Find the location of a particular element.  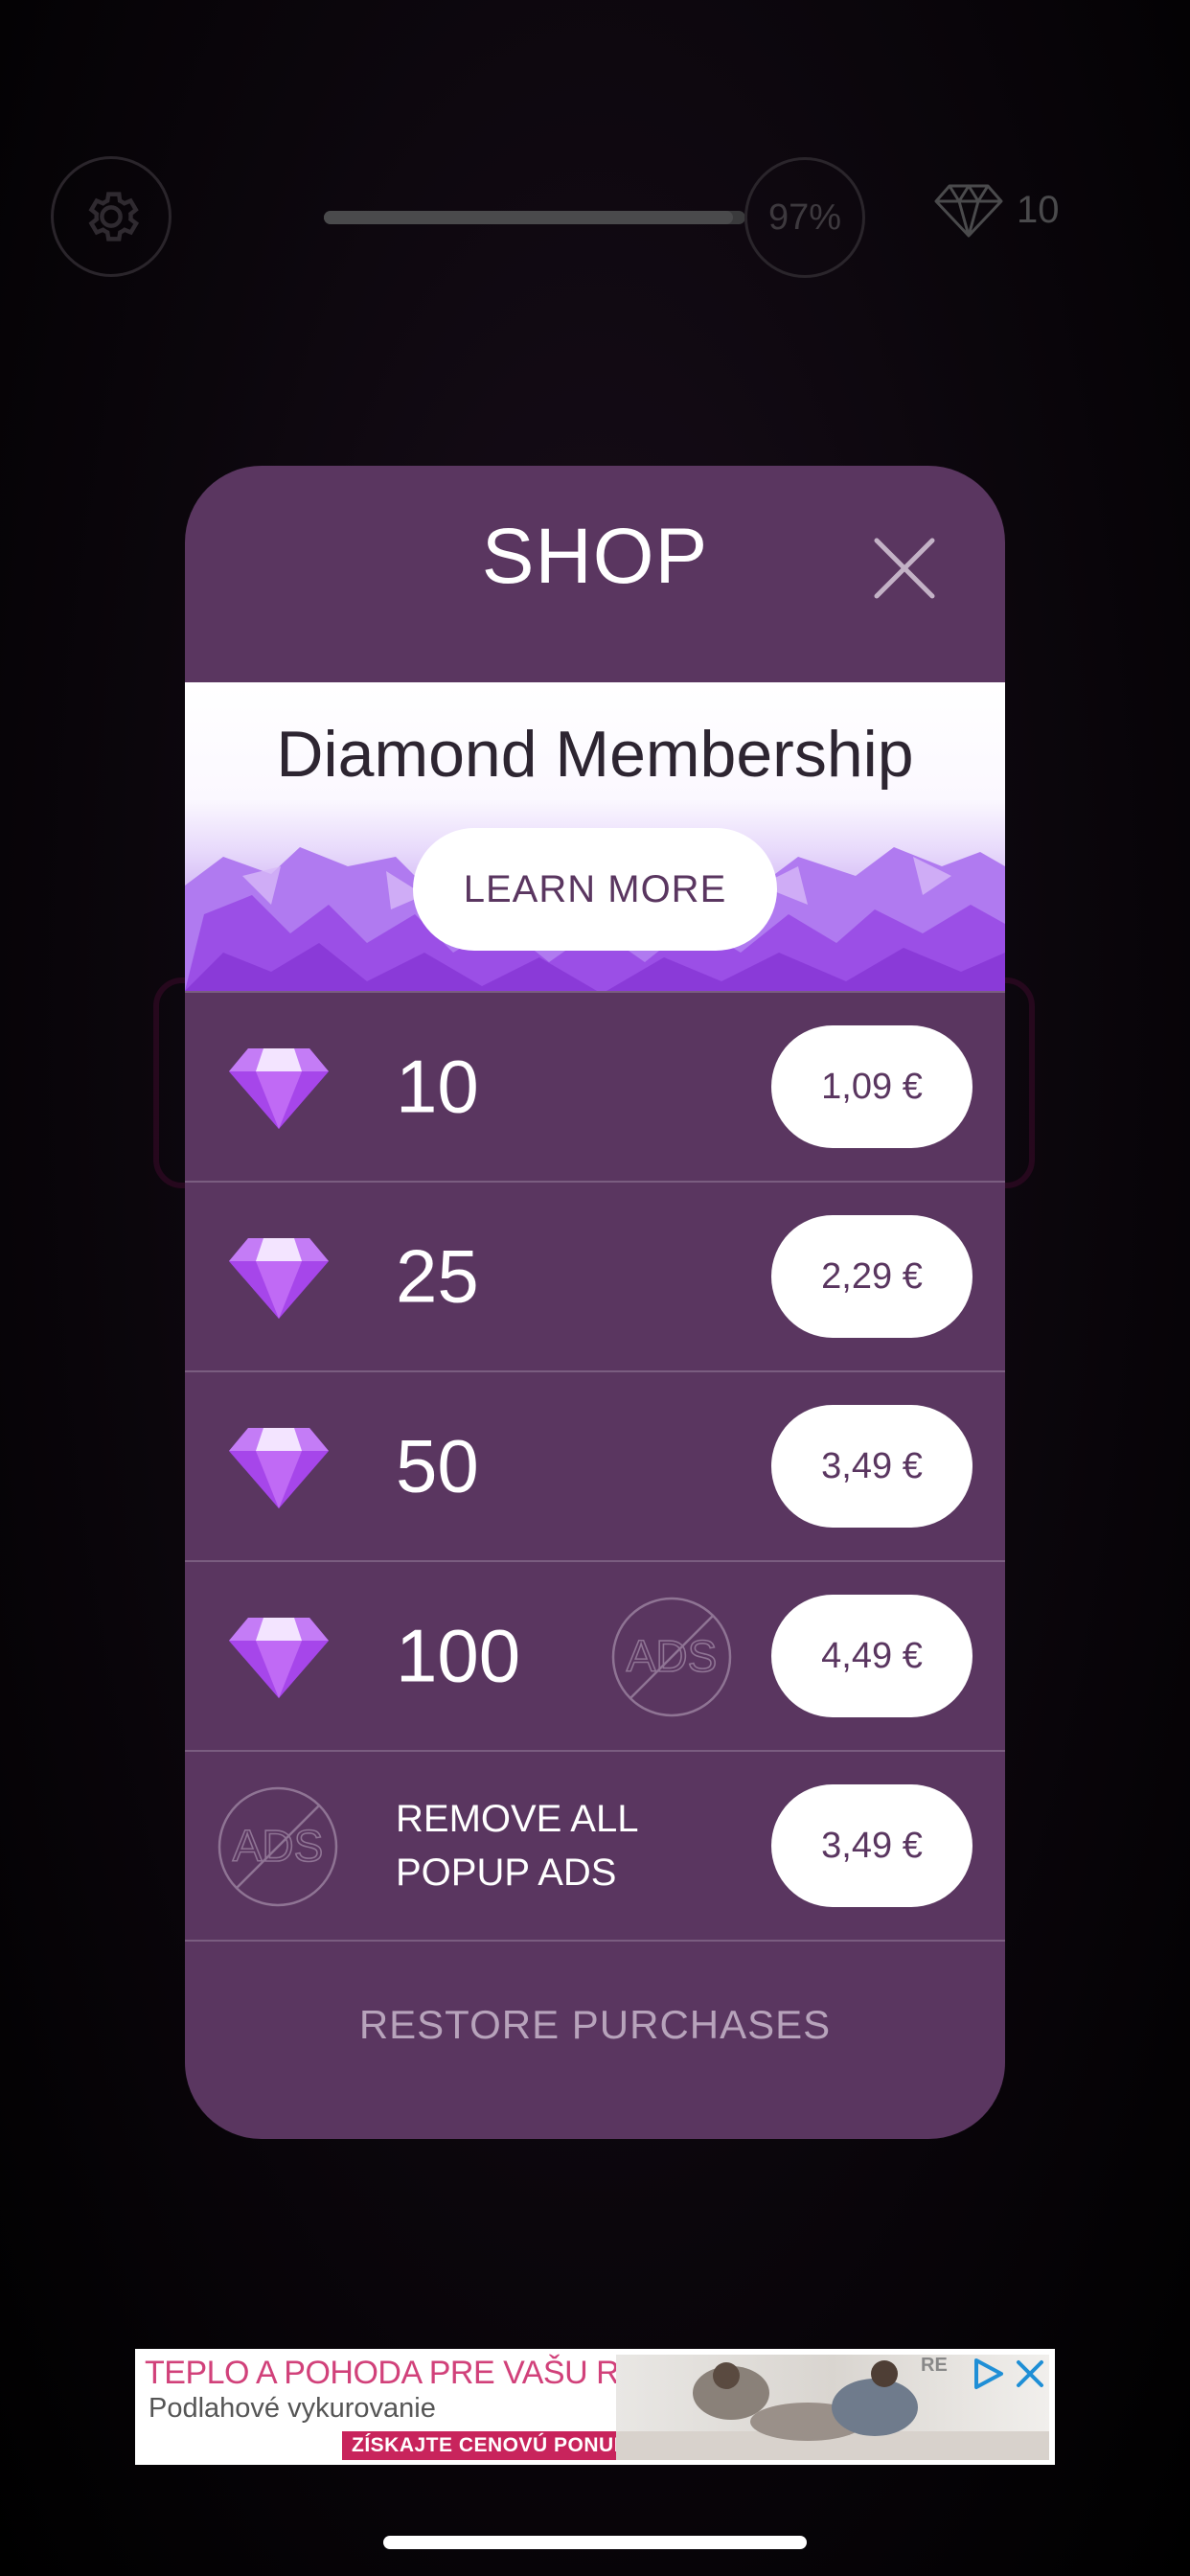

diamond-counter: 10 is located at coordinates (997, 210).